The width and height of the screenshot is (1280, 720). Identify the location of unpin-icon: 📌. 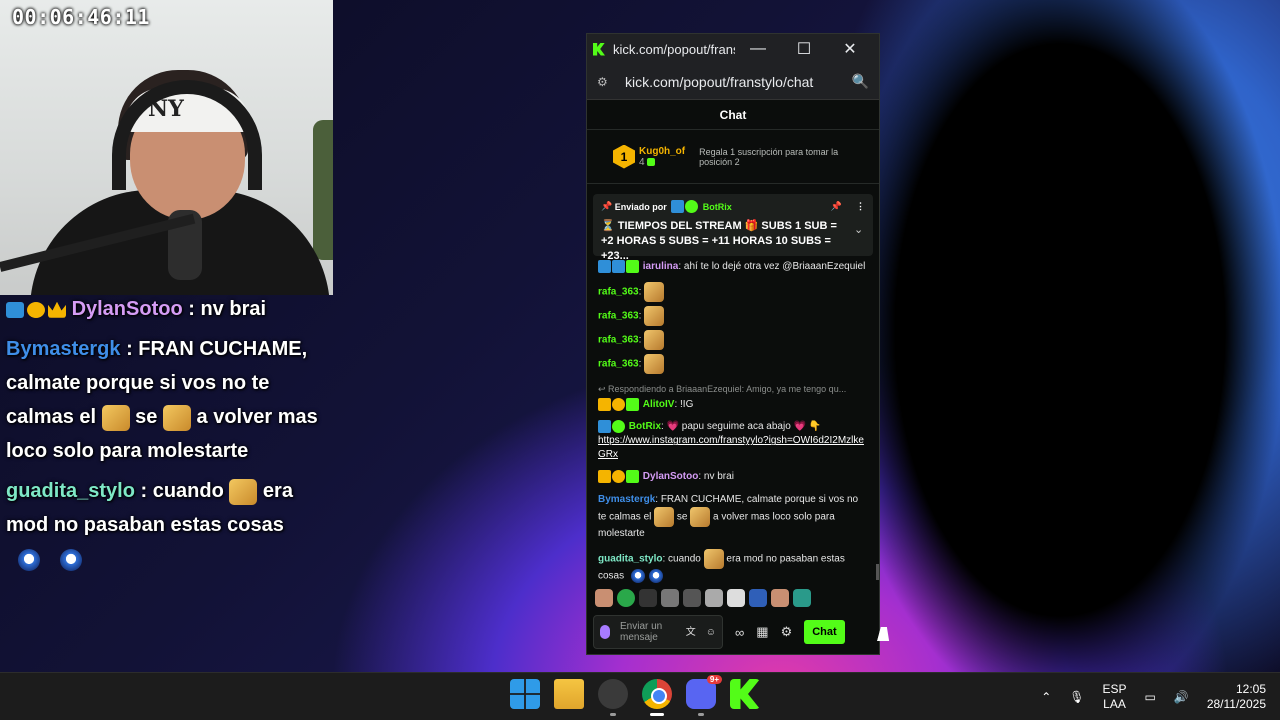
(836, 206).